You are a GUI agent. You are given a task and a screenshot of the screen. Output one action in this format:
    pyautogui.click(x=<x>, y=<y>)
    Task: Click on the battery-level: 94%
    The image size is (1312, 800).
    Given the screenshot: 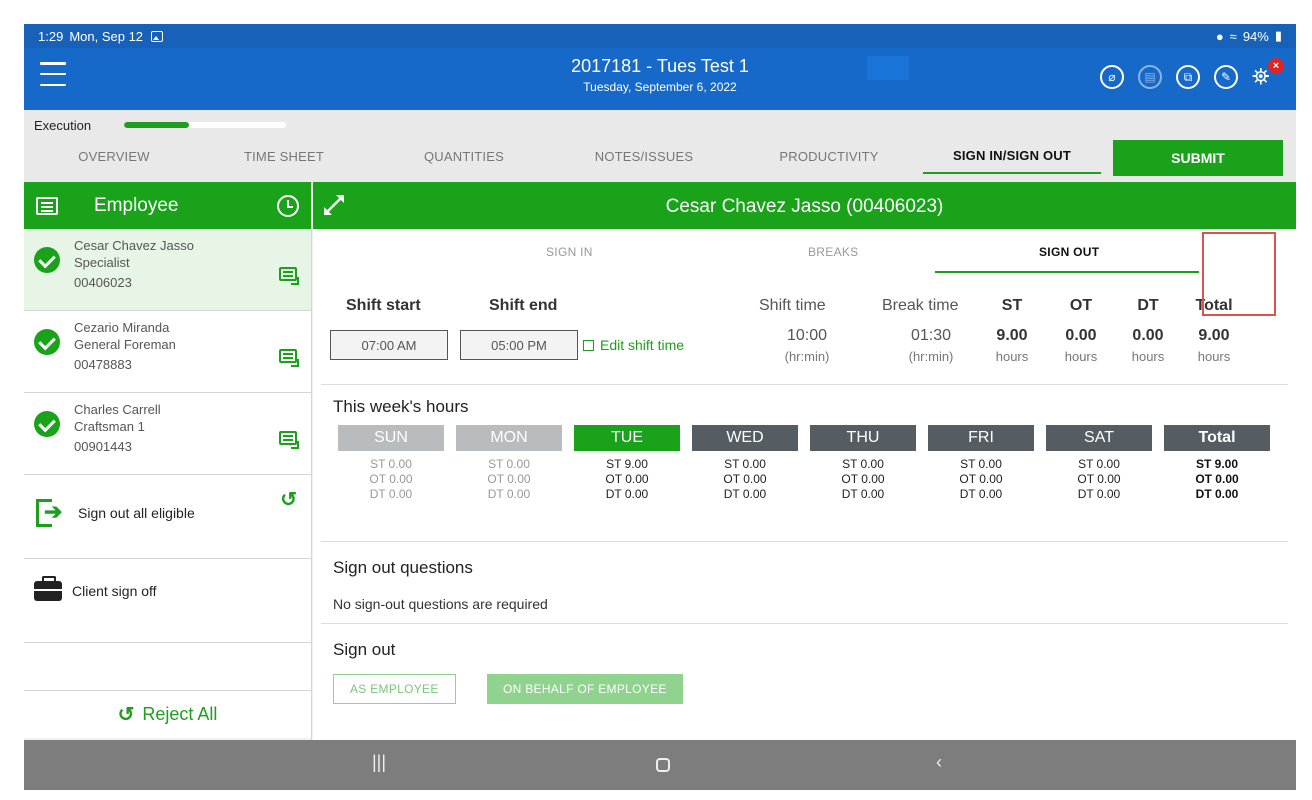 What is the action you would take?
    pyautogui.click(x=1255, y=36)
    